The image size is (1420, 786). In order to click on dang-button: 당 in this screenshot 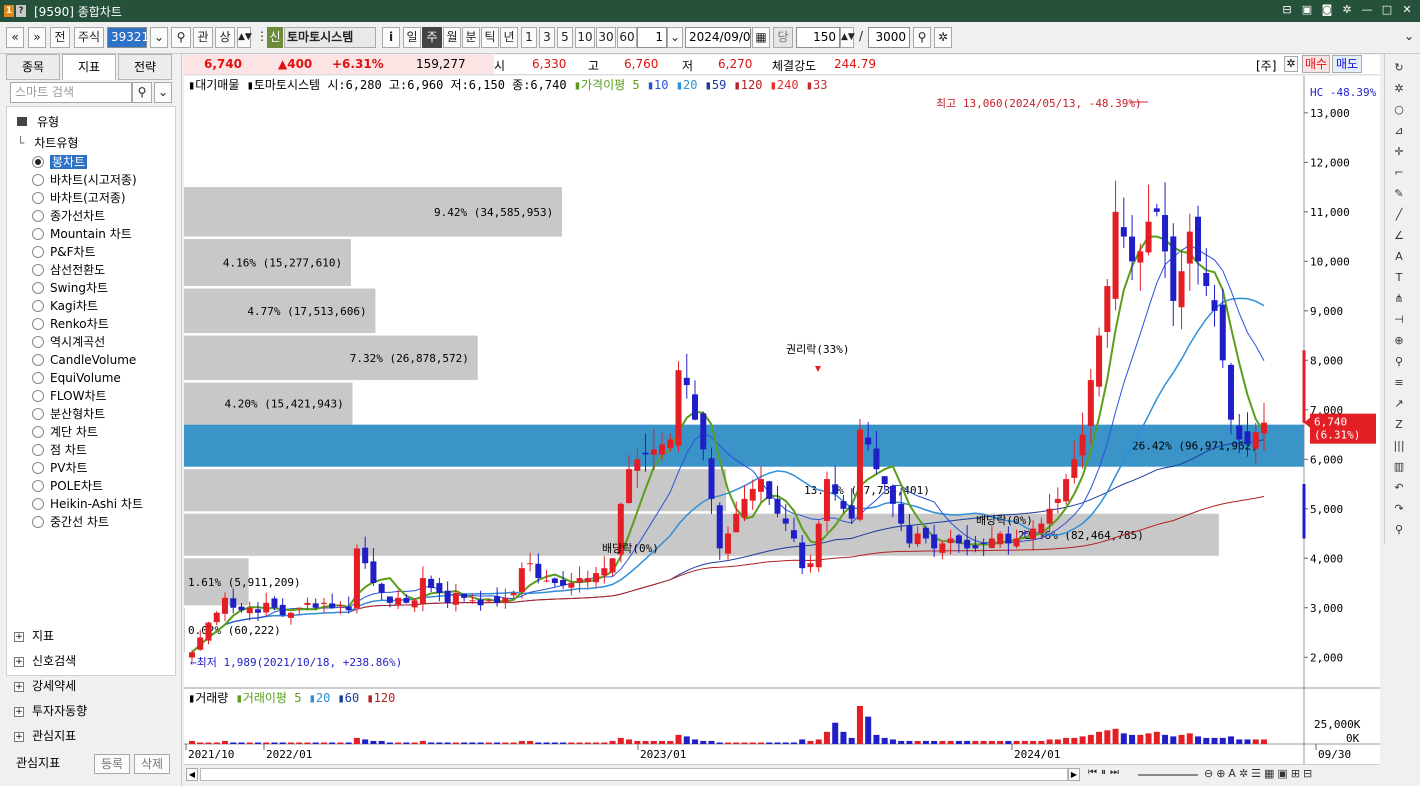, I will do `click(783, 37)`.